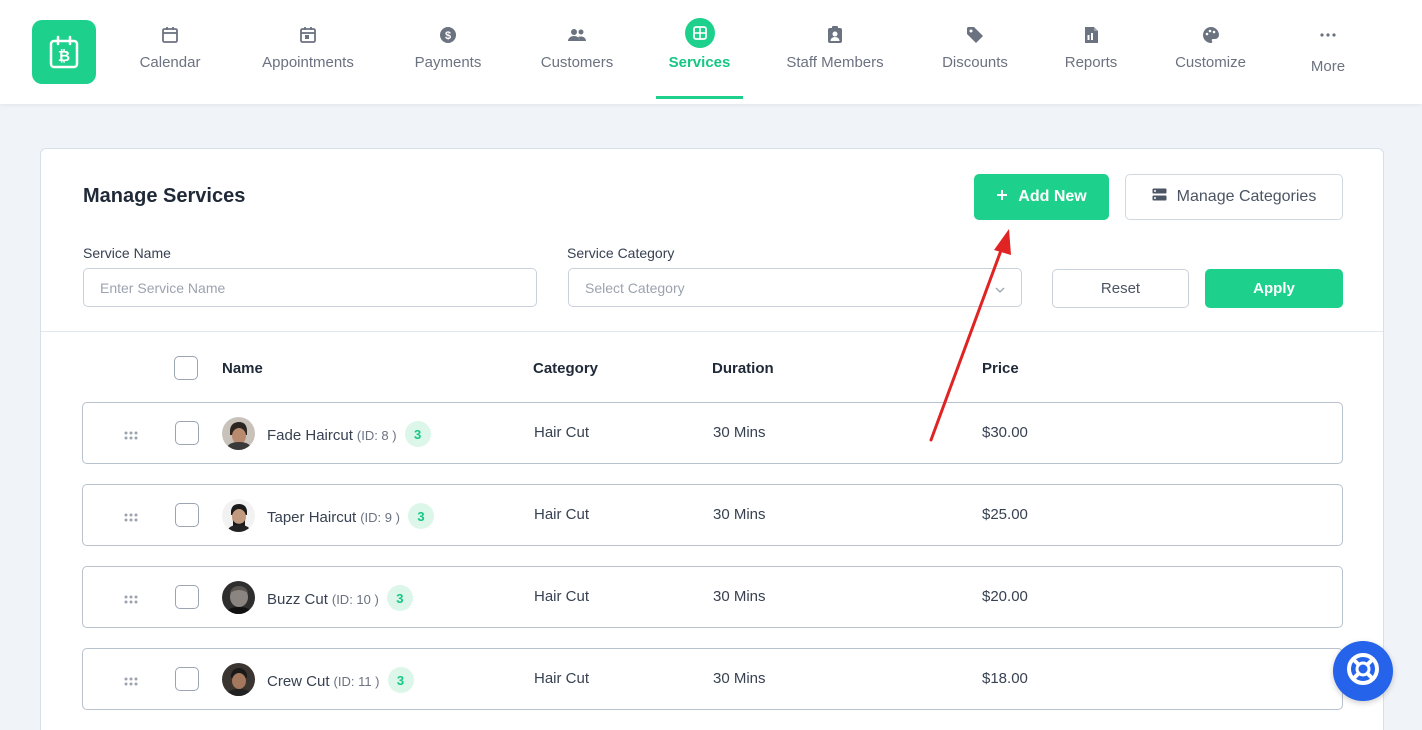  I want to click on nav-customize: Customize, so click(1210, 52).